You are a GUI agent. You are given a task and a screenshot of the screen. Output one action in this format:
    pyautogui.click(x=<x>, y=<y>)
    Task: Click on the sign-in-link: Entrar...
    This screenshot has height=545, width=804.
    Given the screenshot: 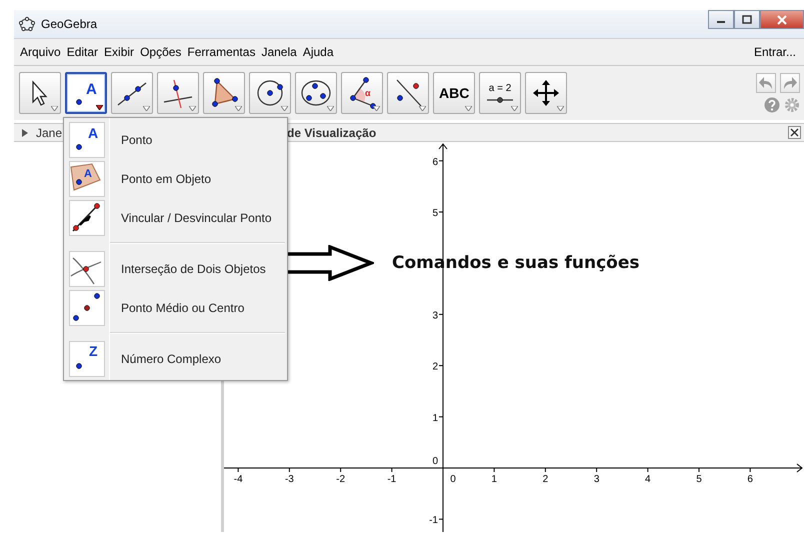 What is the action you would take?
    pyautogui.click(x=775, y=52)
    